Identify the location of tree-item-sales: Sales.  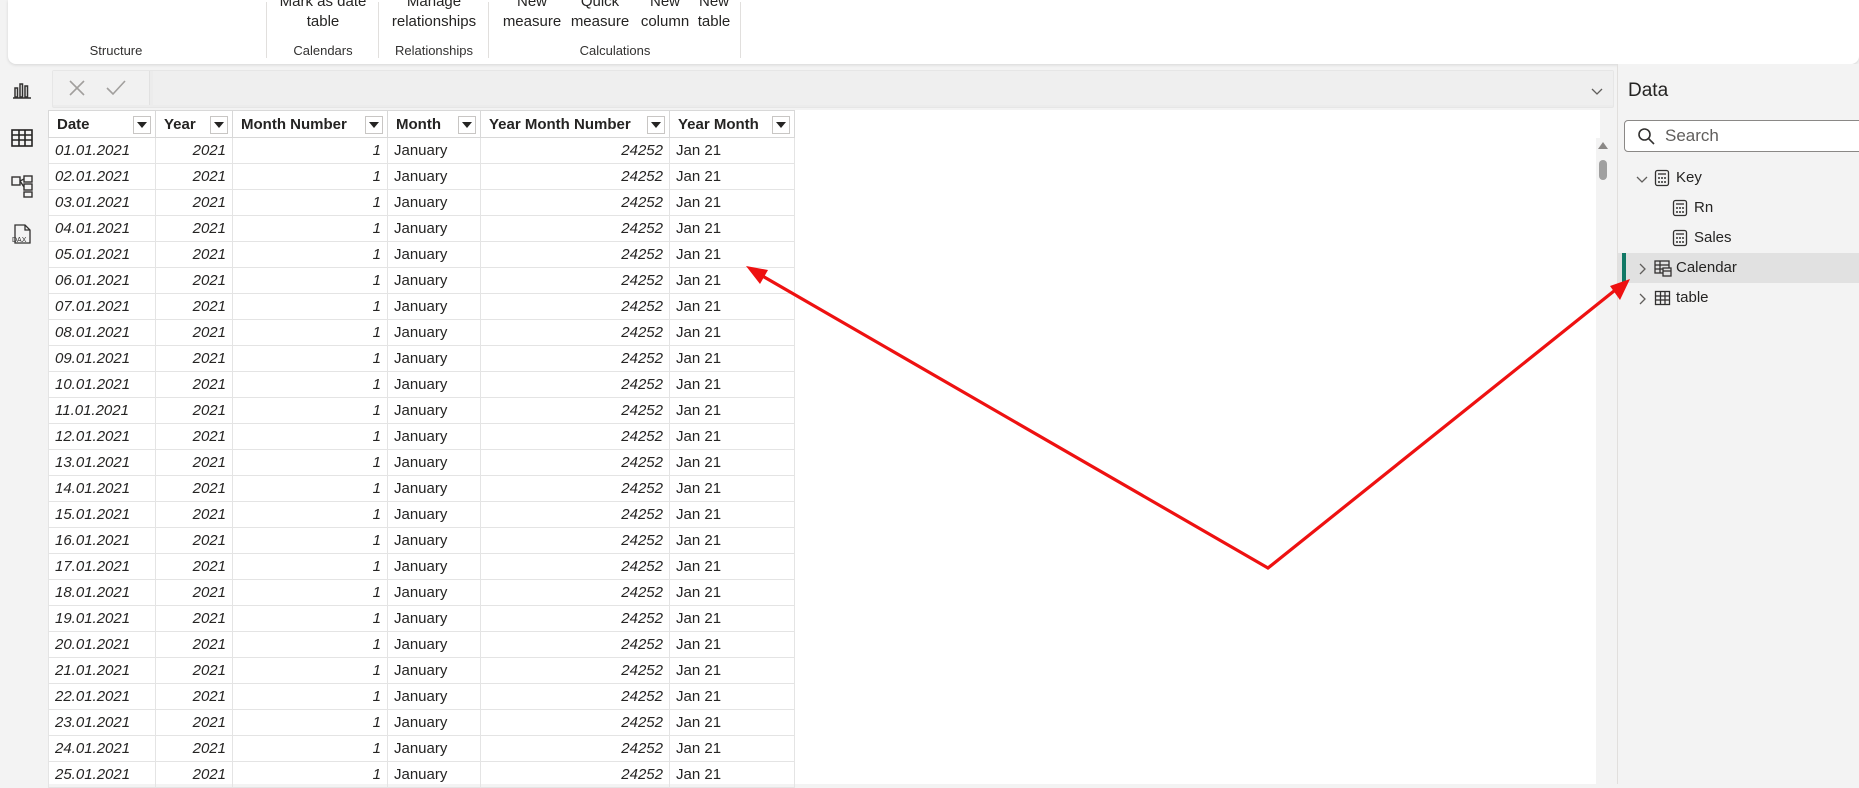
(1738, 238).